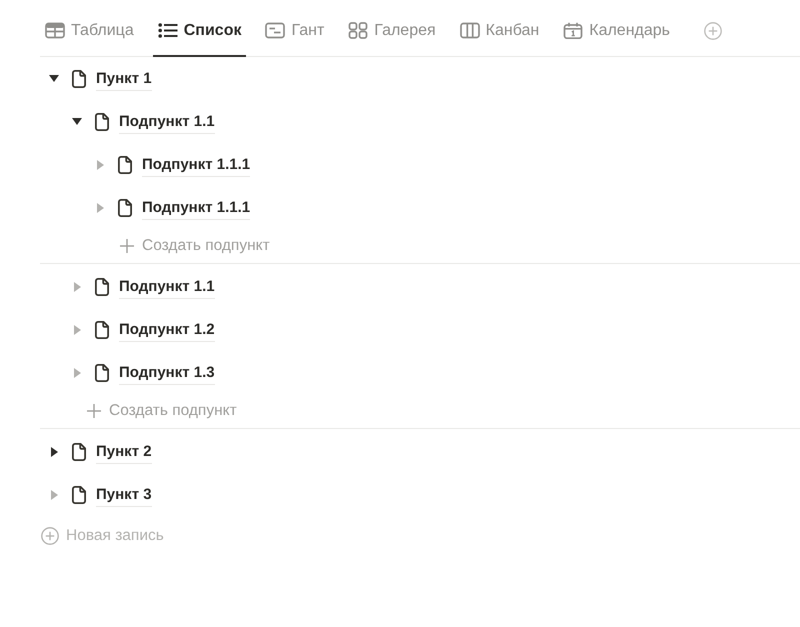 The width and height of the screenshot is (800, 627). I want to click on columns-icon, so click(470, 30).